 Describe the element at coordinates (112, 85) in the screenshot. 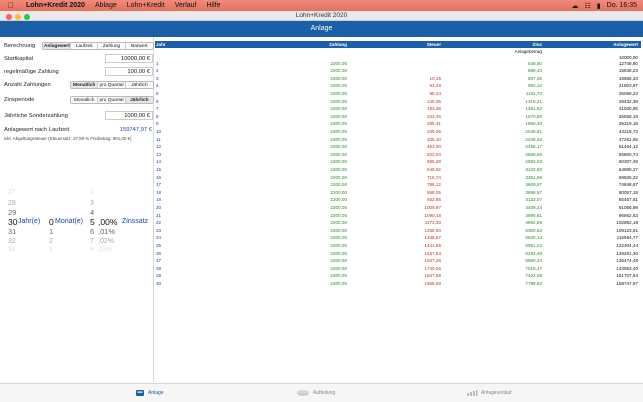

I see `anzahl-quartal: pro Quartal` at that location.